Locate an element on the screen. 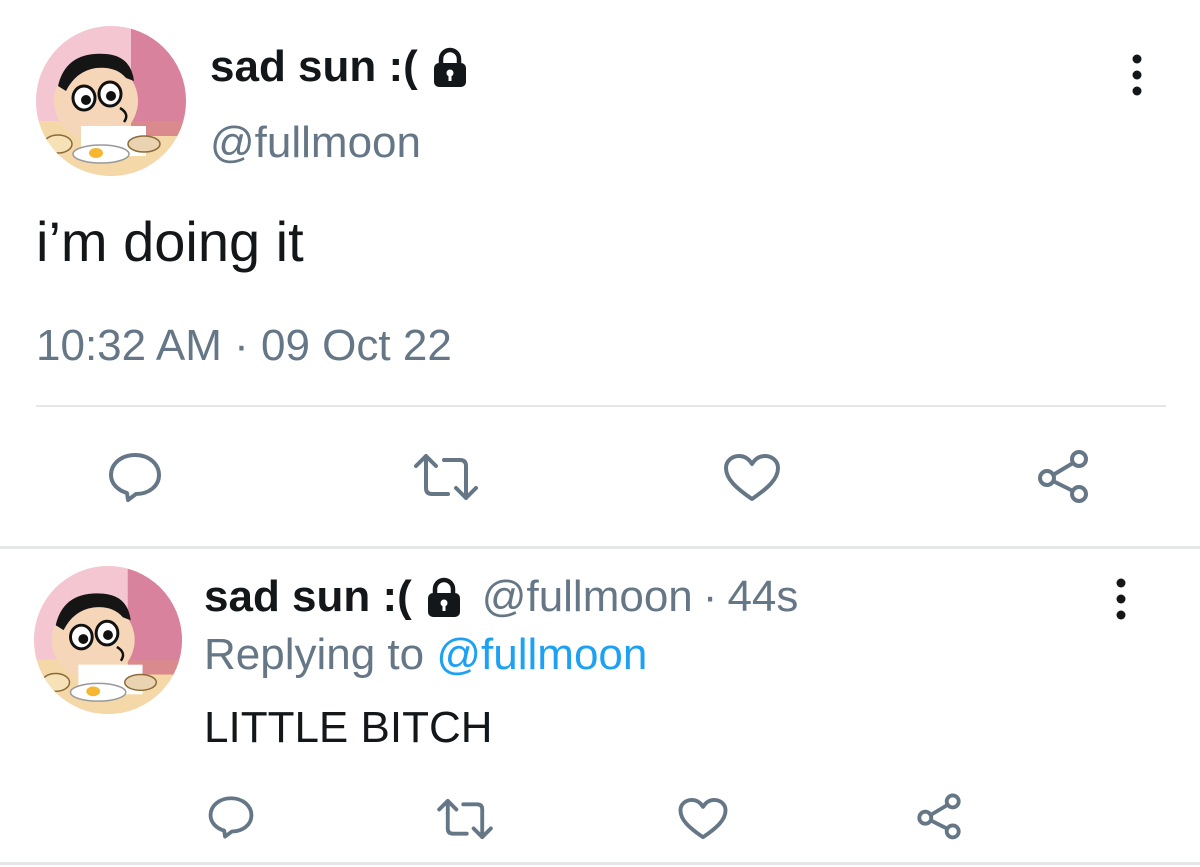  divider is located at coordinates (601, 406).